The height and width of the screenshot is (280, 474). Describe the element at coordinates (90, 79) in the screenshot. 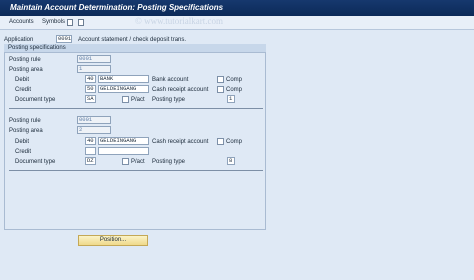

I see `debit-key-field-1: 40` at that location.